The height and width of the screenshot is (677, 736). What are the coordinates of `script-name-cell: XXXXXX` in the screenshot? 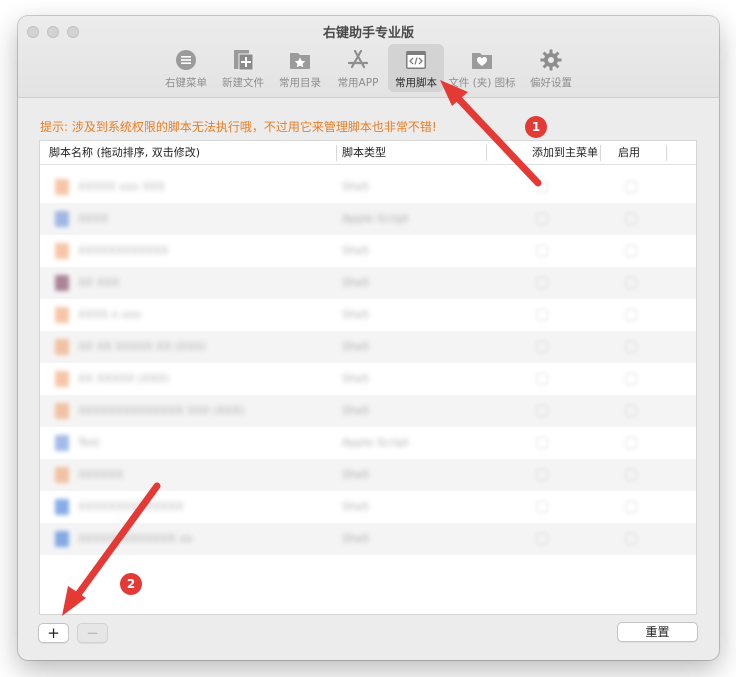 It's located at (100, 475).